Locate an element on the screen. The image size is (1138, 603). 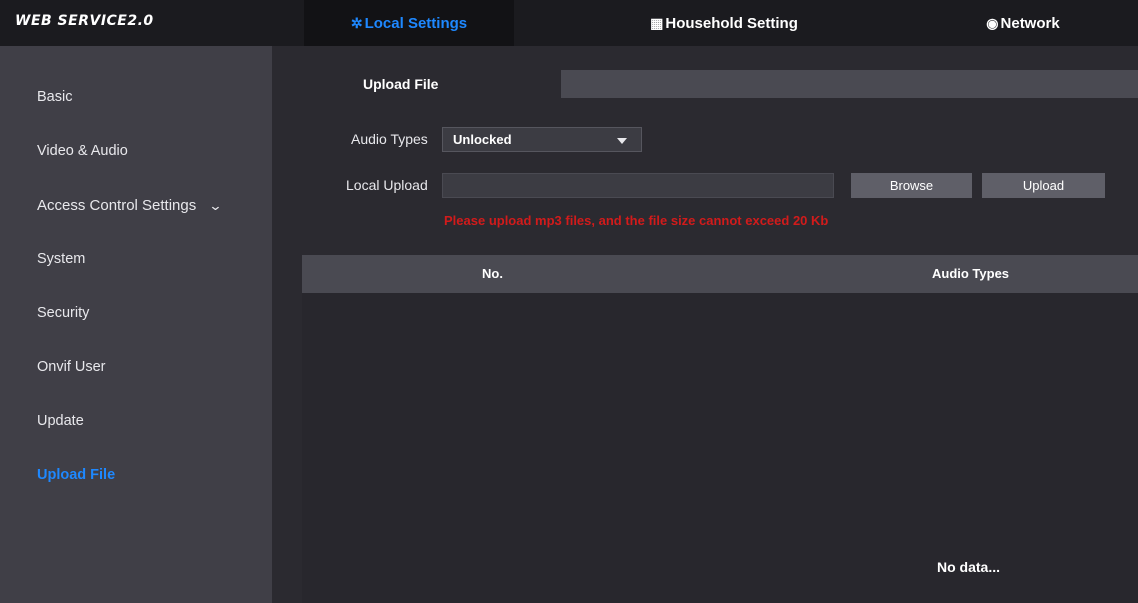
sidebar-item-security: Security is located at coordinates (63, 313).